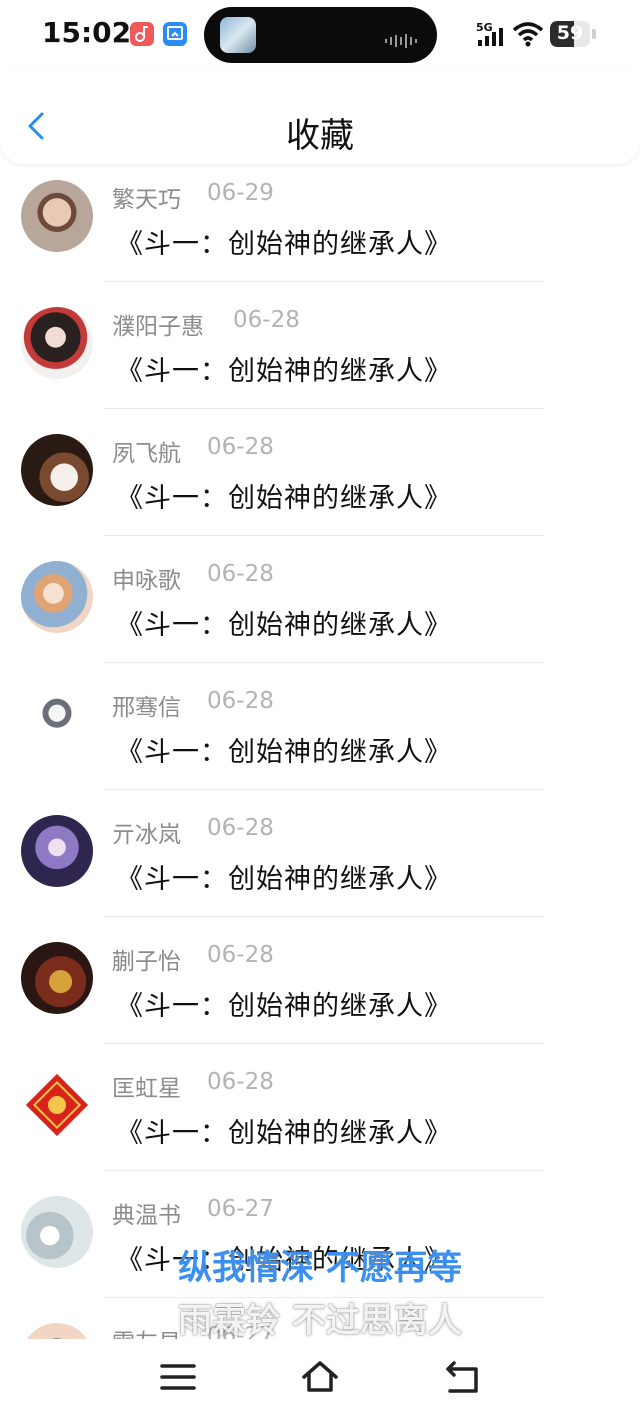 This screenshot has height=1415, width=640. Describe the element at coordinates (320, 1268) in the screenshot. I see `subtitle-line-1: 纵我情深 不愿再等` at that location.